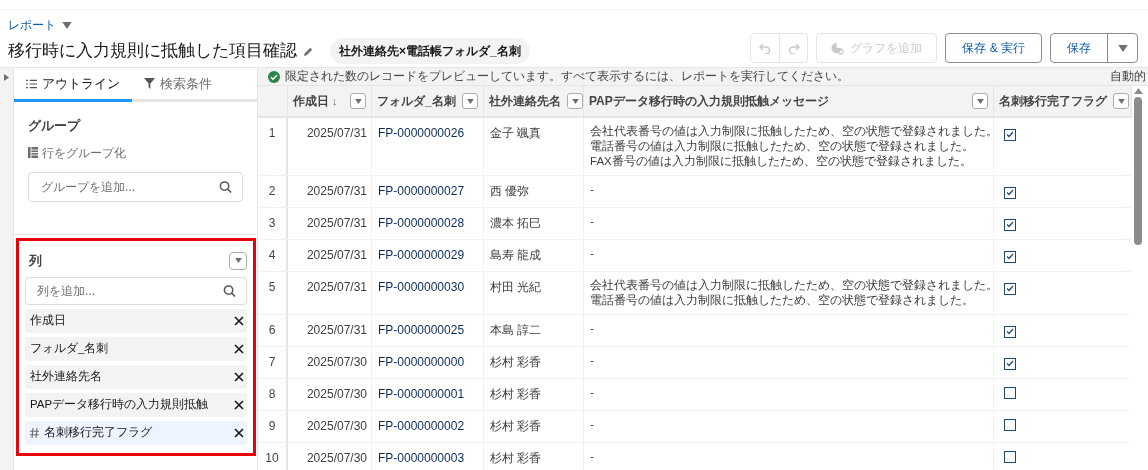 The height and width of the screenshot is (470, 1148). What do you see at coordinates (149, 83) in the screenshot?
I see `filter-icon` at bounding box center [149, 83].